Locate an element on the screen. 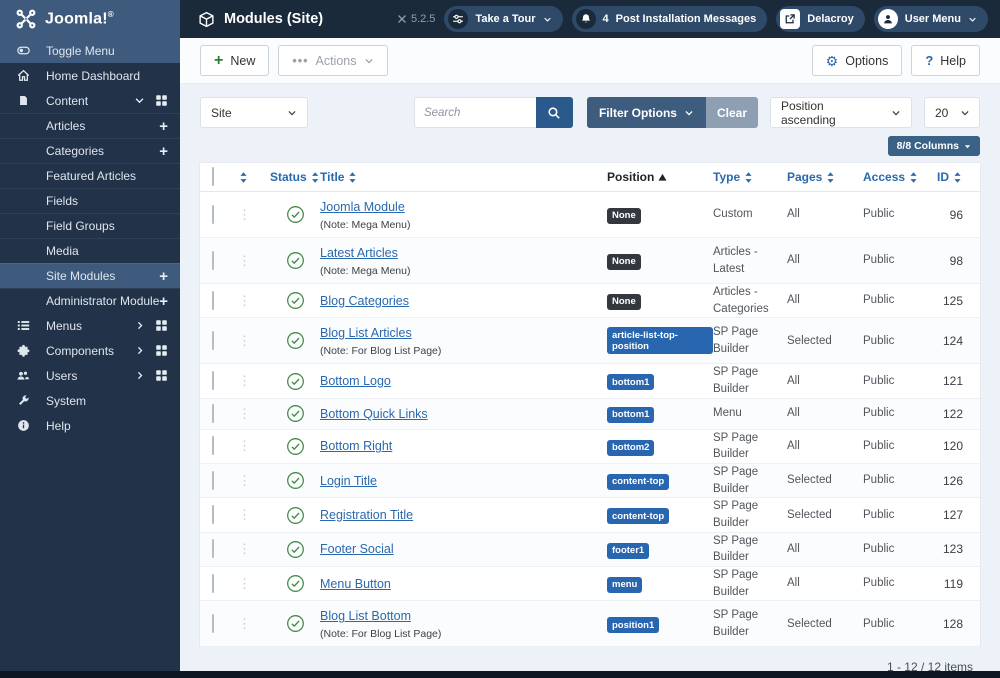  module-title-link: Bottom Quick Links is located at coordinates (374, 414).